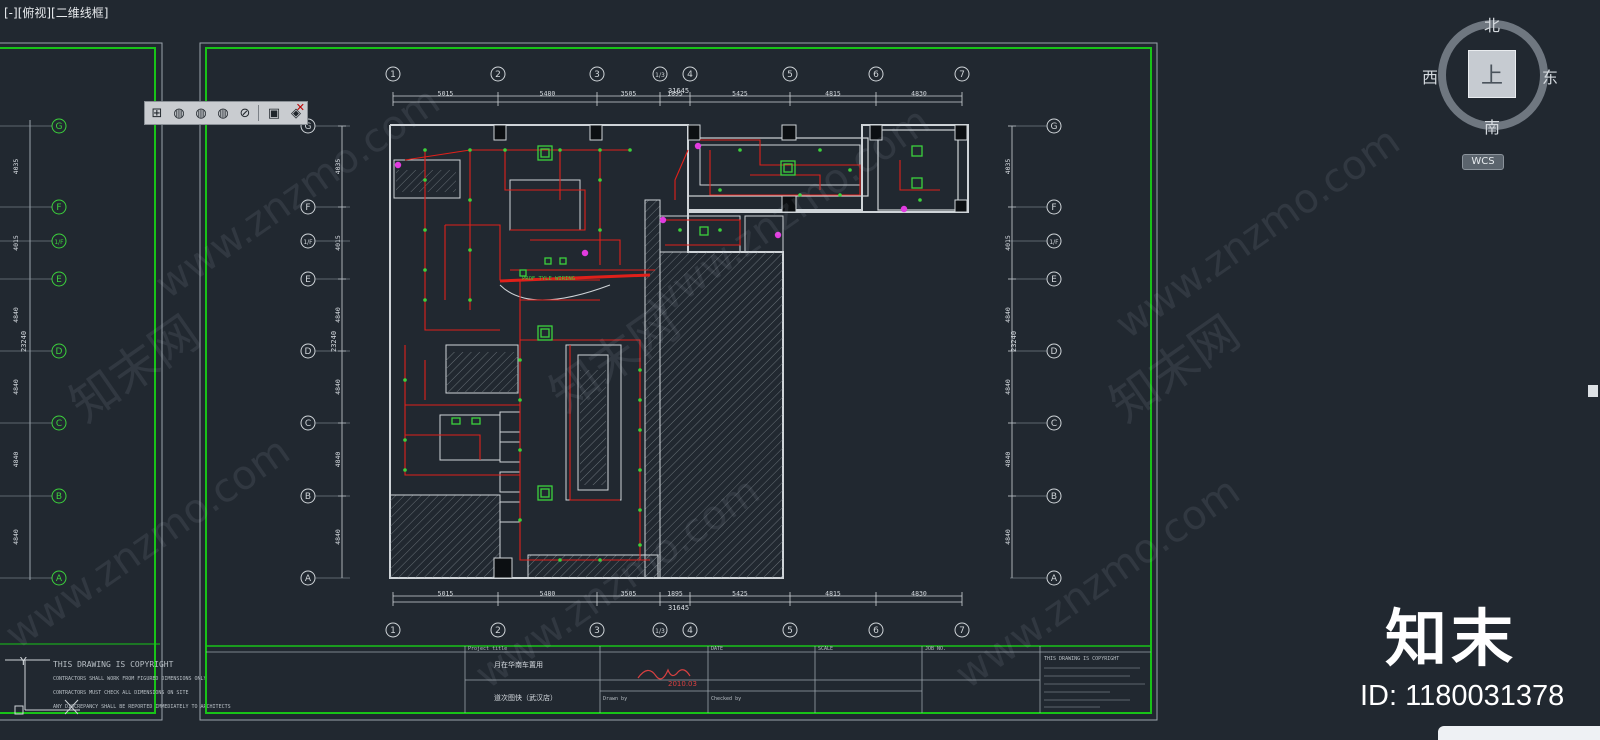  I want to click on region-select-icon: ⊞, so click(157, 113).